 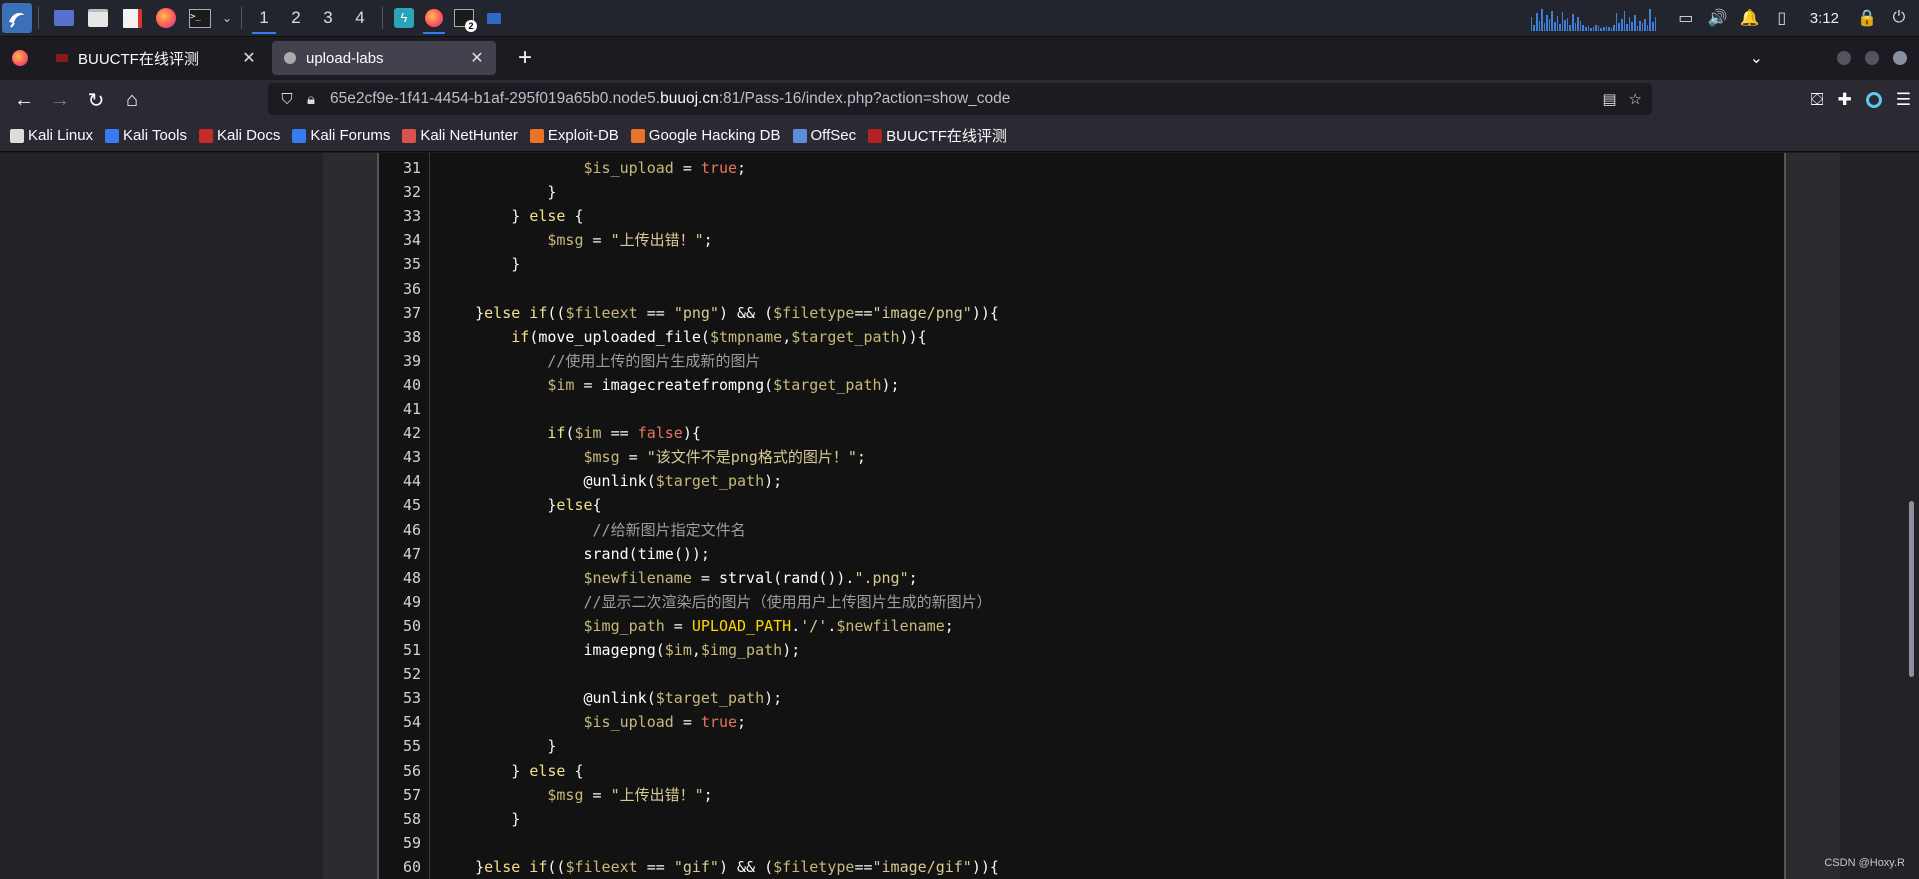 I want to click on bookmark-item: Kali Docs, so click(x=239, y=135).